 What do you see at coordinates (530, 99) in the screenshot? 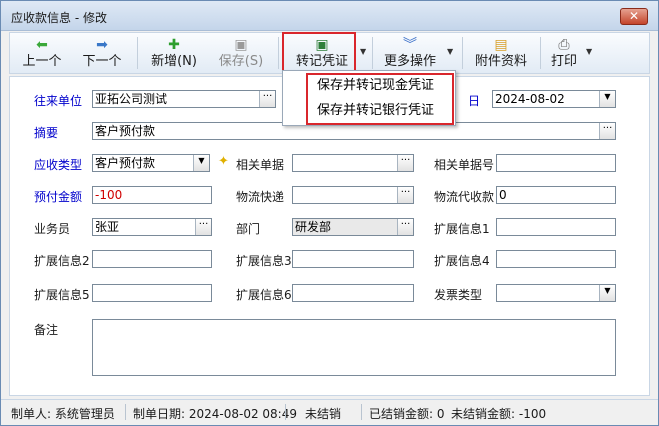
I see `date-value: 2024-08-02` at bounding box center [530, 99].